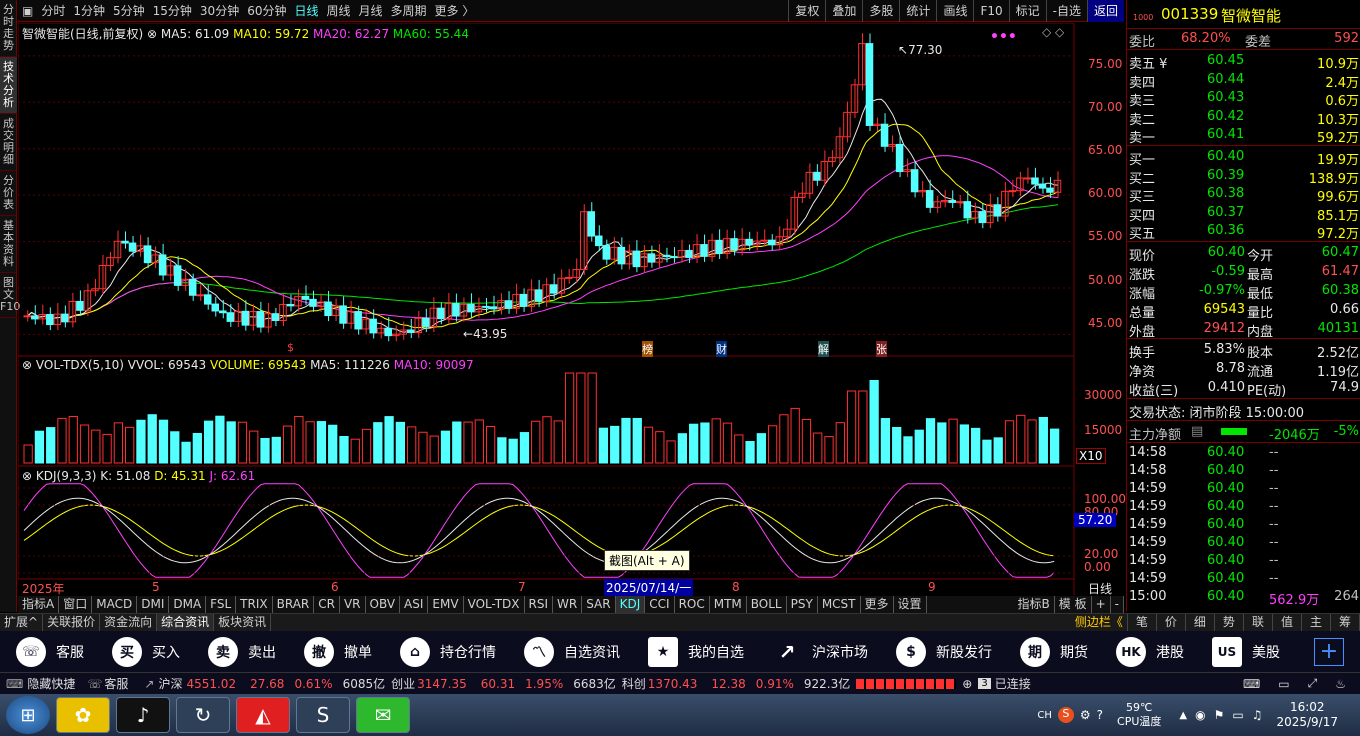 The height and width of the screenshot is (736, 1360). I want to click on period-1min: 1分钟, so click(89, 10).